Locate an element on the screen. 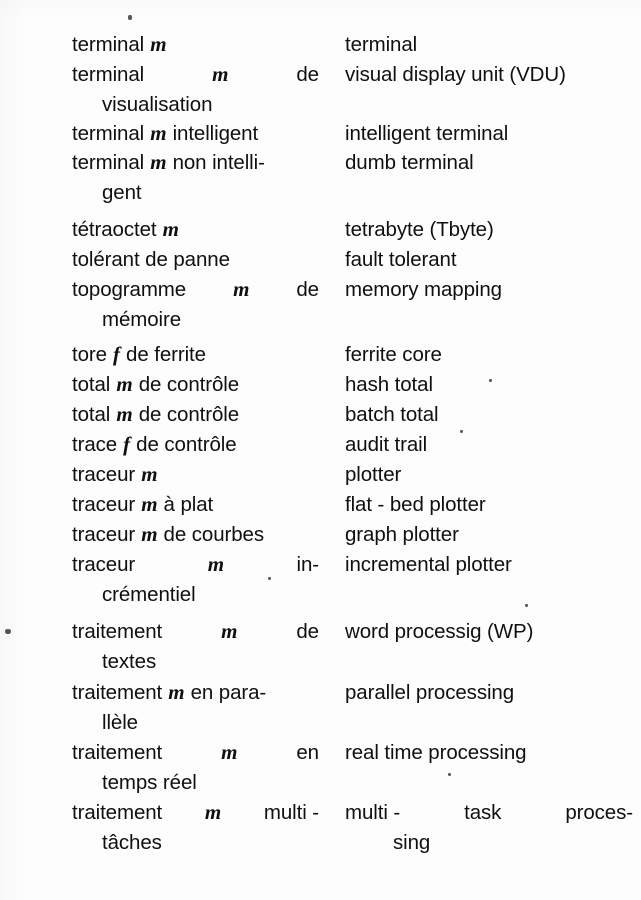 The image size is (641, 900). line-segment: de is located at coordinates (307, 74).